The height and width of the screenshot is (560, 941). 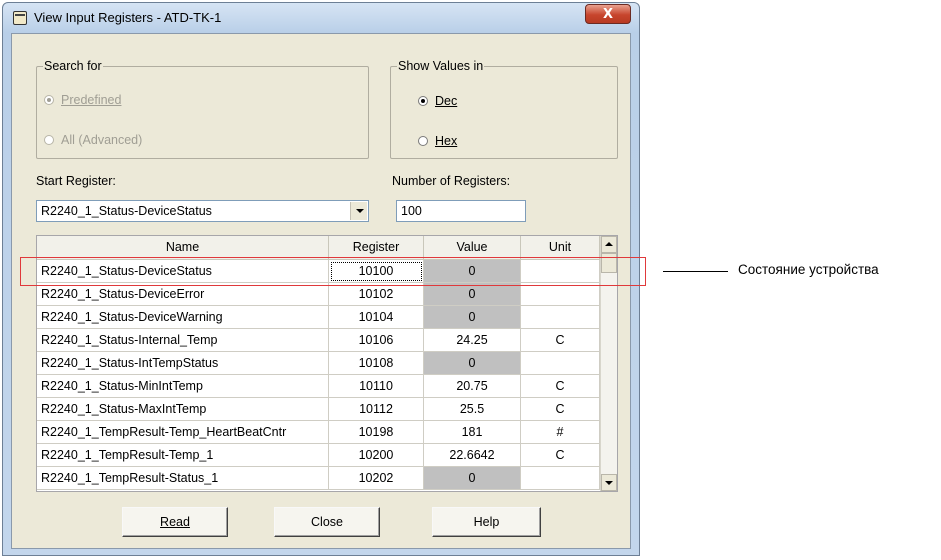 What do you see at coordinates (183, 340) in the screenshot?
I see `cell-name: R2240_1_Status-Internal_Temp` at bounding box center [183, 340].